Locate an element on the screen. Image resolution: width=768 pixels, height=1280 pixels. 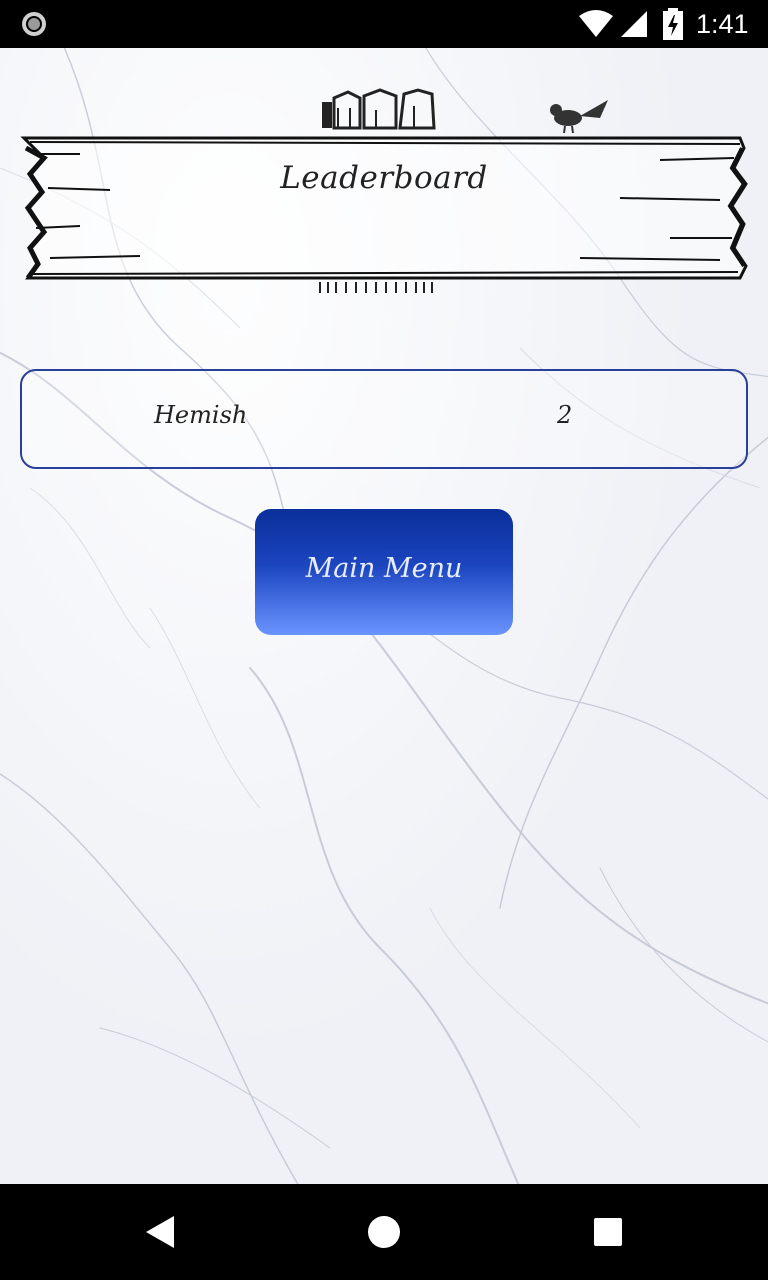
back-icon is located at coordinates (160, 1232).